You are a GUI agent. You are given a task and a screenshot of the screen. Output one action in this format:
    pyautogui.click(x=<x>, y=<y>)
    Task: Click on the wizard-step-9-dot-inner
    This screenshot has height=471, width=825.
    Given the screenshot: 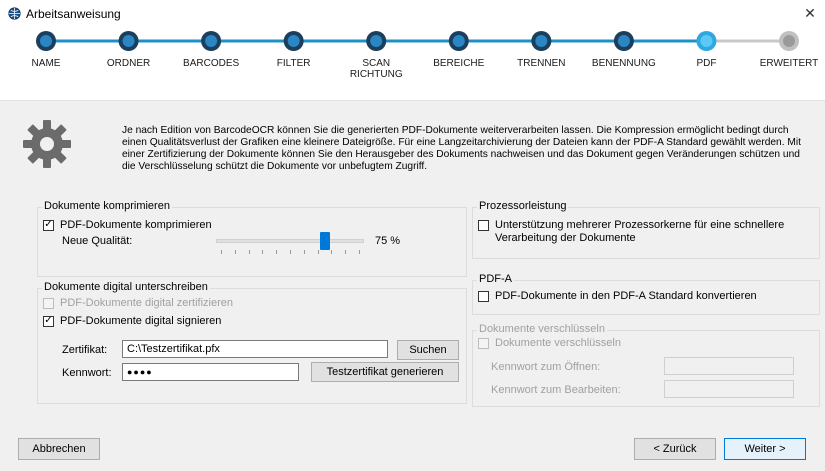 What is the action you would take?
    pyautogui.click(x=789, y=41)
    